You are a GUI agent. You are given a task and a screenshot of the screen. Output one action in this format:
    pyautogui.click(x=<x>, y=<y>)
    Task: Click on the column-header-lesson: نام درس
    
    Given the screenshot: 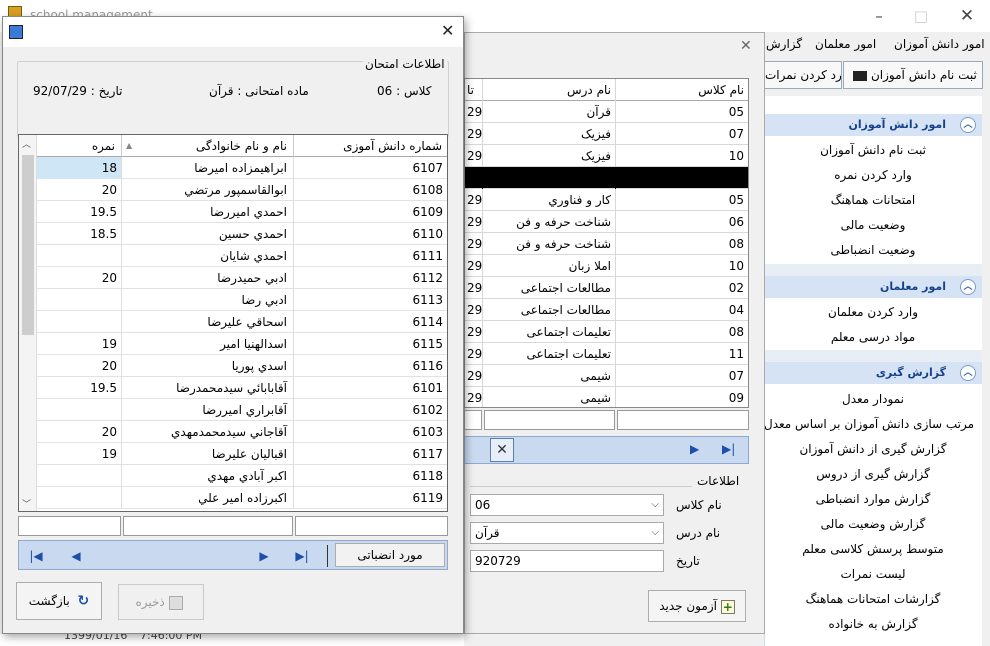 What is the action you would take?
    pyautogui.click(x=549, y=90)
    